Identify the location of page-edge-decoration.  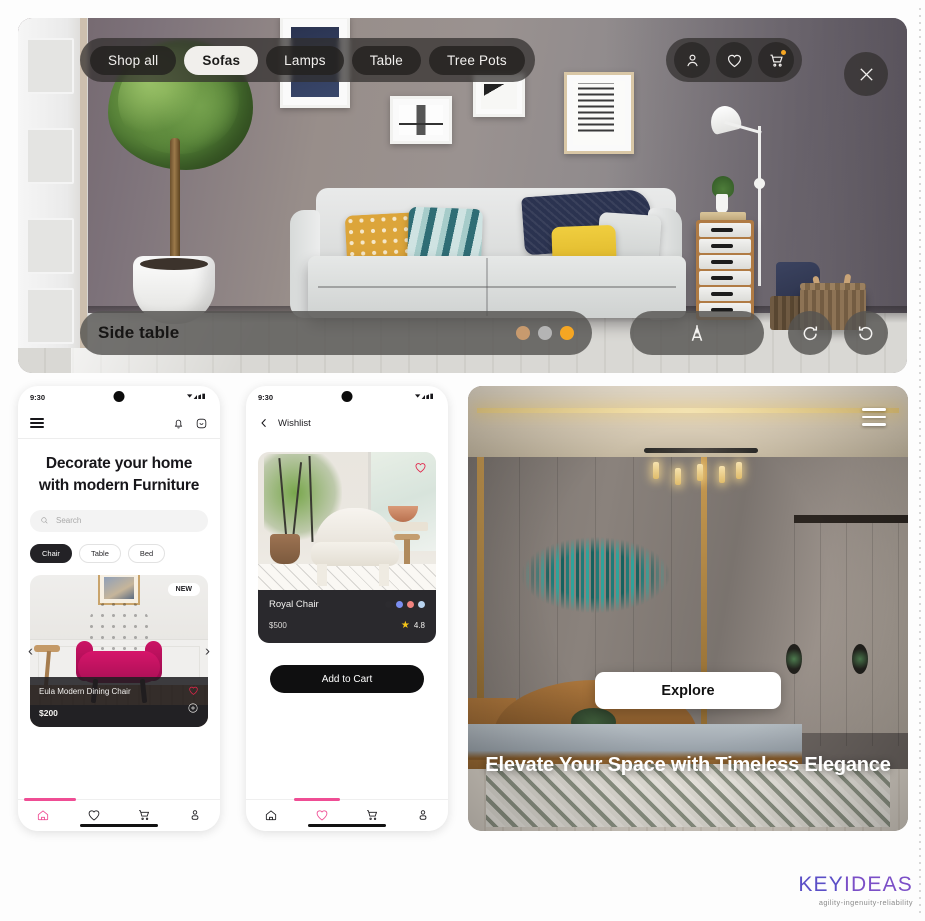
(920, 460).